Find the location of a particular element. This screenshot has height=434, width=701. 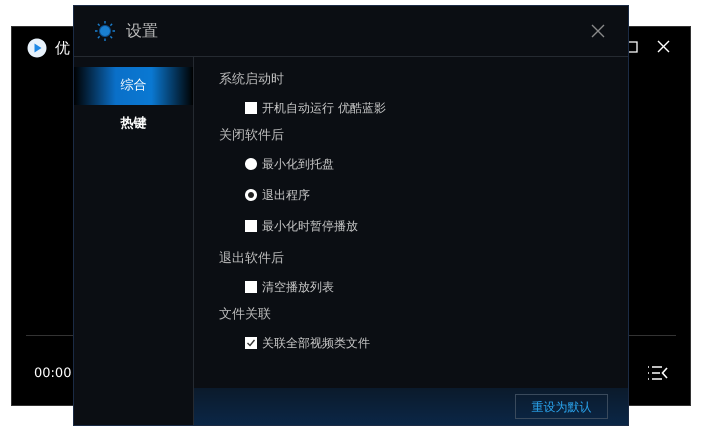

option-label: 关联全部视频类文件 is located at coordinates (316, 343).